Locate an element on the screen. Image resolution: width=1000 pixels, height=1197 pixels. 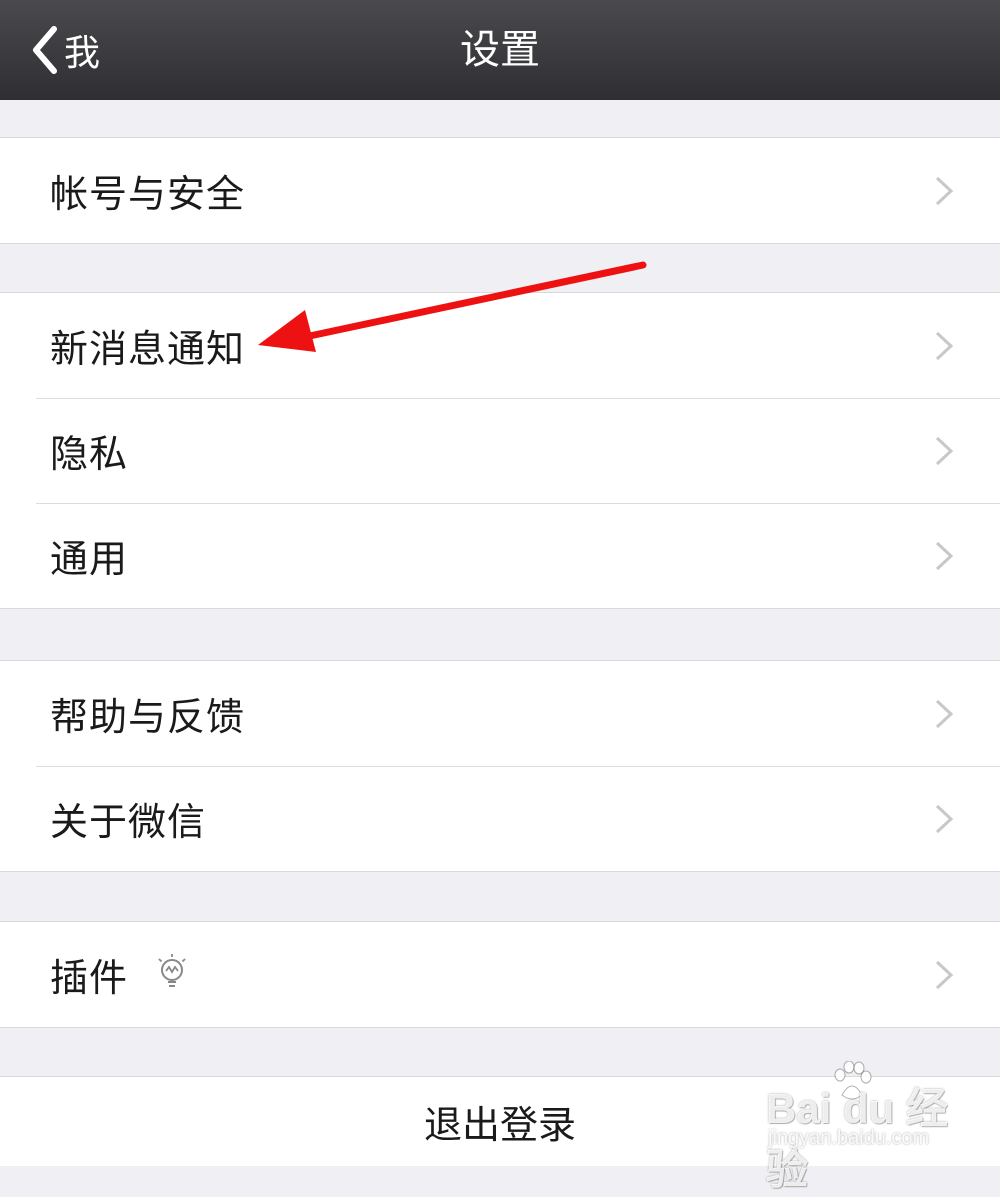
settings-item-label: 帐号与安全 is located at coordinates (148, 194).